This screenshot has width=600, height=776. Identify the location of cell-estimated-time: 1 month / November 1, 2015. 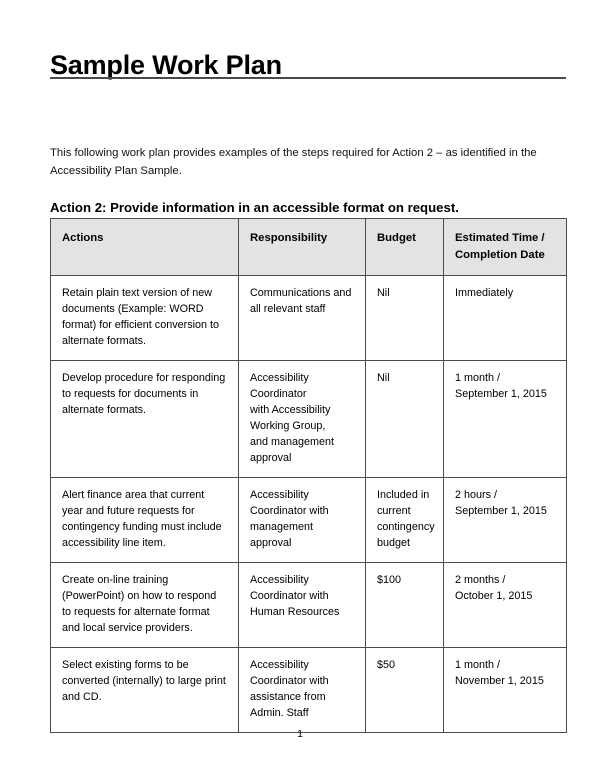
(505, 689).